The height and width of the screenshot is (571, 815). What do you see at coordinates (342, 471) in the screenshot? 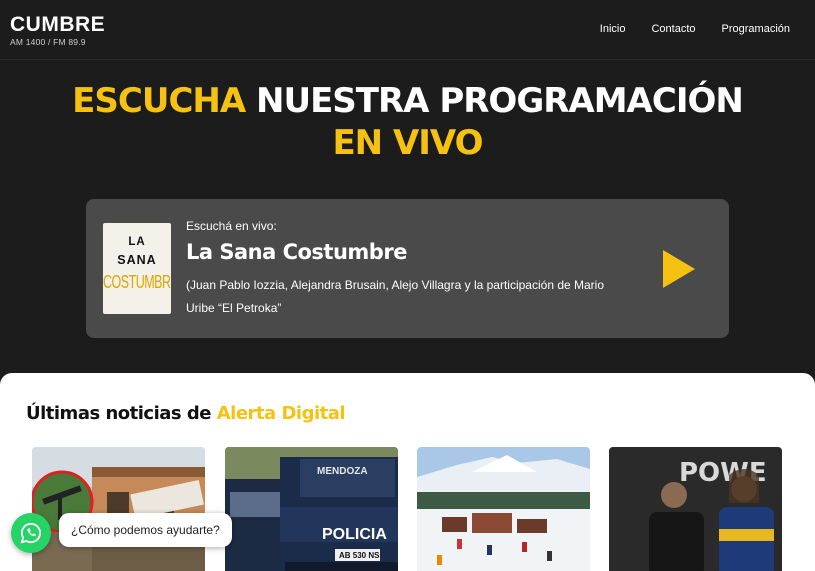
I see `police-text-mendoza: MENDOZA` at bounding box center [342, 471].